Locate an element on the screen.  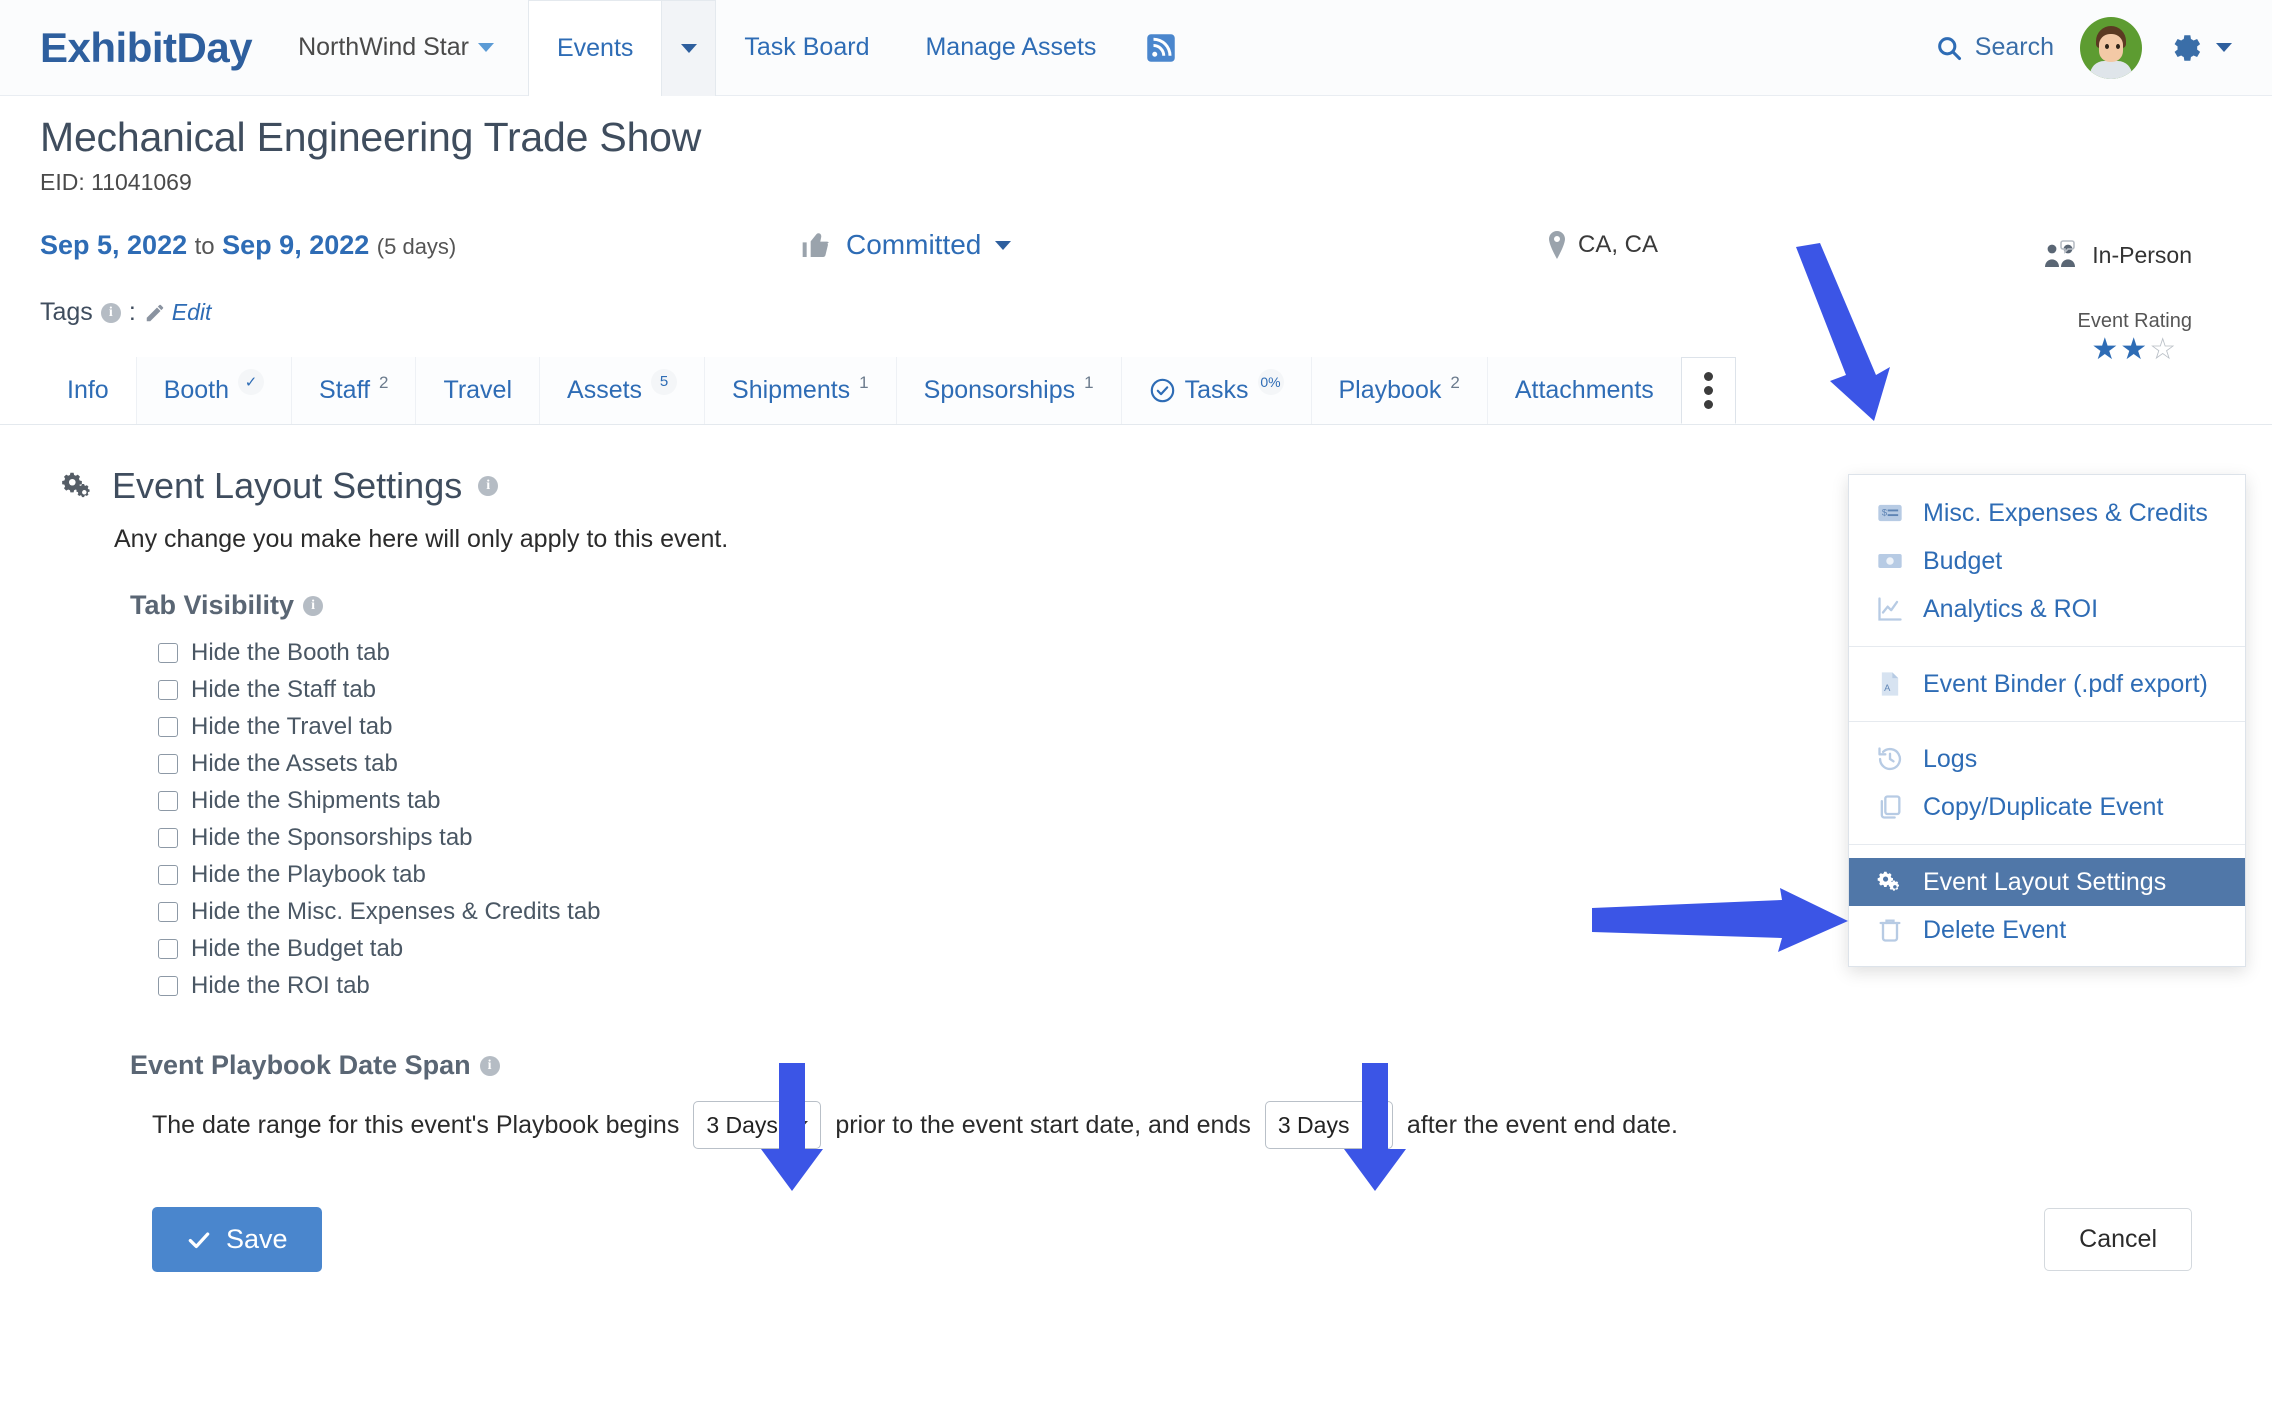
nav-tab-task-board: Task Board is located at coordinates (806, 48).